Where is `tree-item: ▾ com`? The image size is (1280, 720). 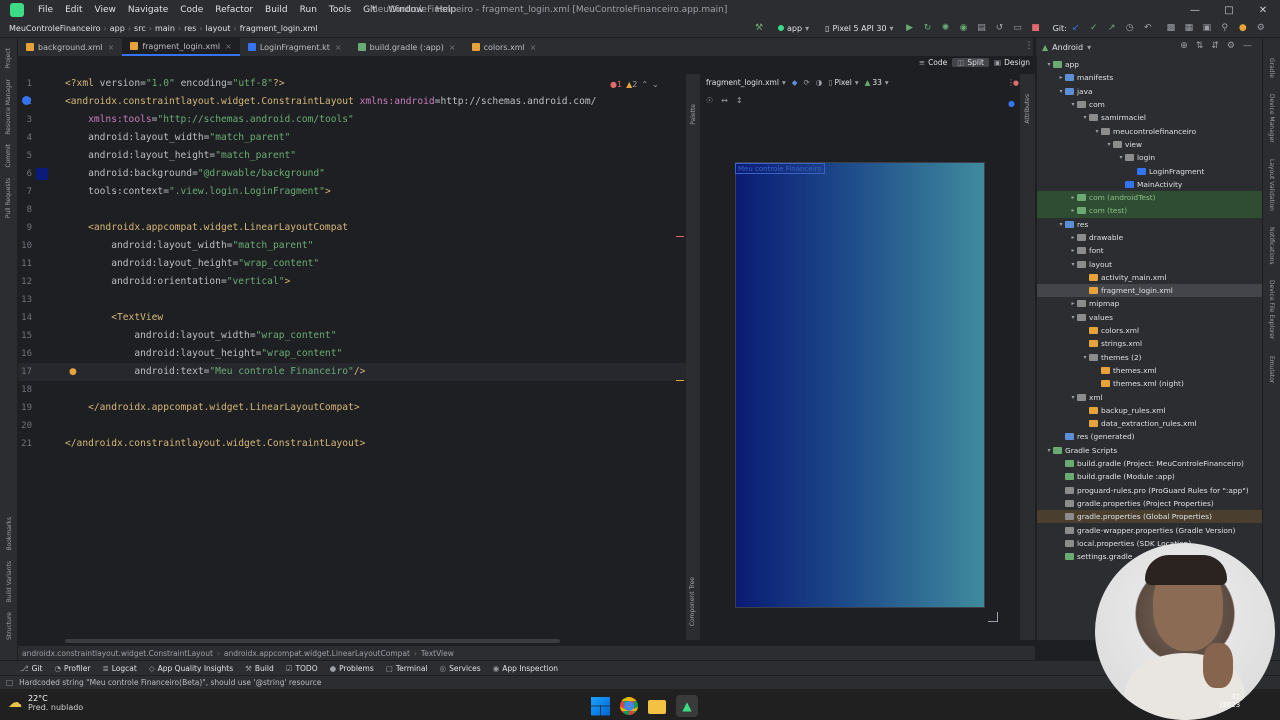
tree-item: ▾ com is located at coordinates (1149, 104).